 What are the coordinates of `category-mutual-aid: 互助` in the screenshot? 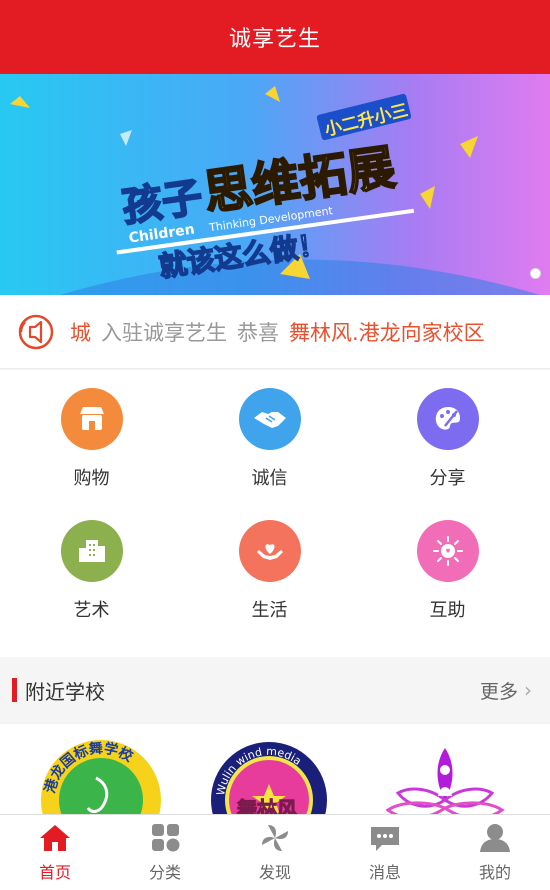 It's located at (447, 567).